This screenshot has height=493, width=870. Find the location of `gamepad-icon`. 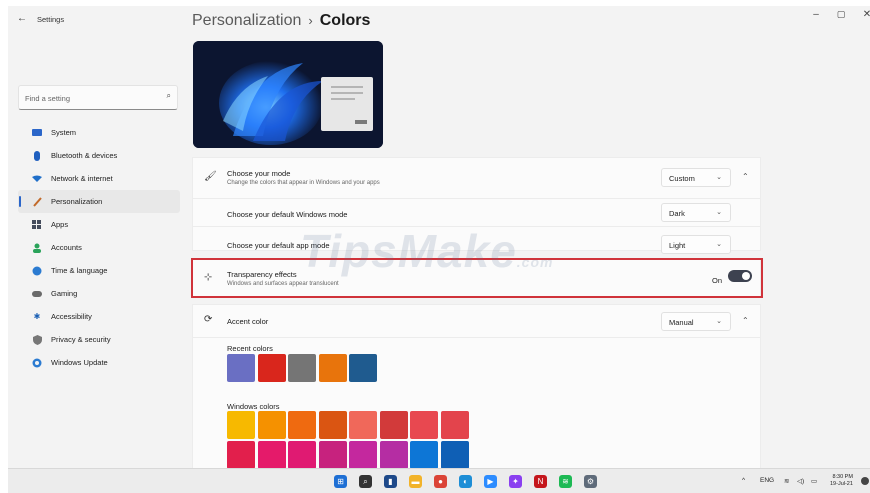

gamepad-icon is located at coordinates (37, 294).